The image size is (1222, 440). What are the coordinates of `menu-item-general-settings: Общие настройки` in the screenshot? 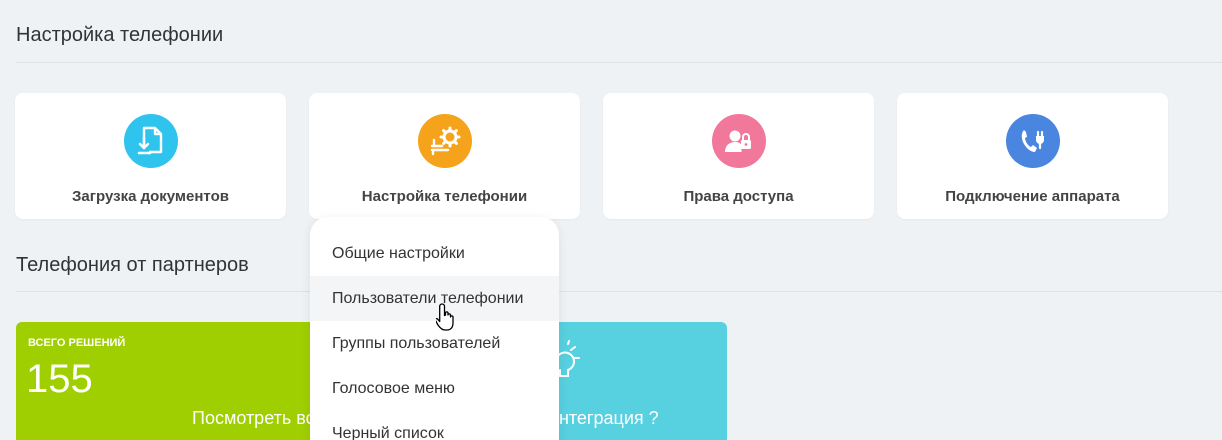 It's located at (434, 253).